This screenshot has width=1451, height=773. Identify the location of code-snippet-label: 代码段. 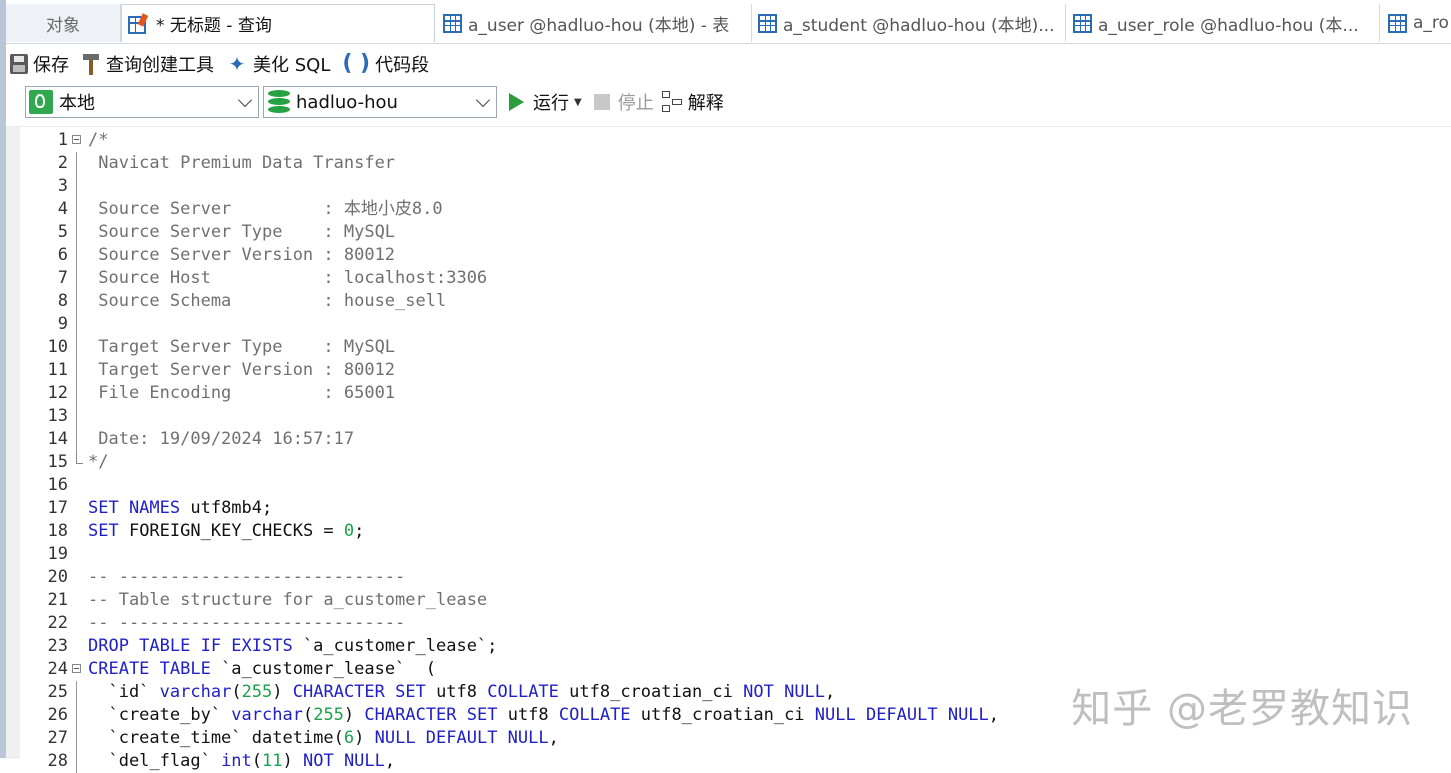
(402, 65).